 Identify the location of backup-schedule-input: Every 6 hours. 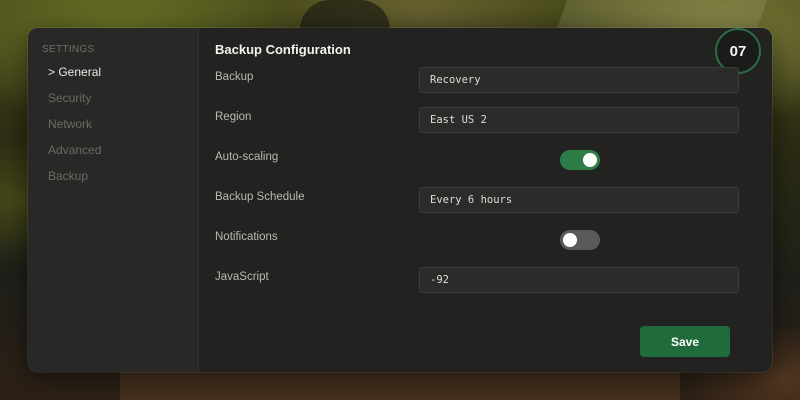
(579, 200).